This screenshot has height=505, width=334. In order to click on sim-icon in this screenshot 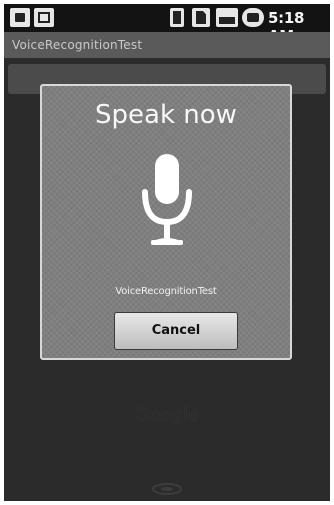, I will do `click(177, 17)`.